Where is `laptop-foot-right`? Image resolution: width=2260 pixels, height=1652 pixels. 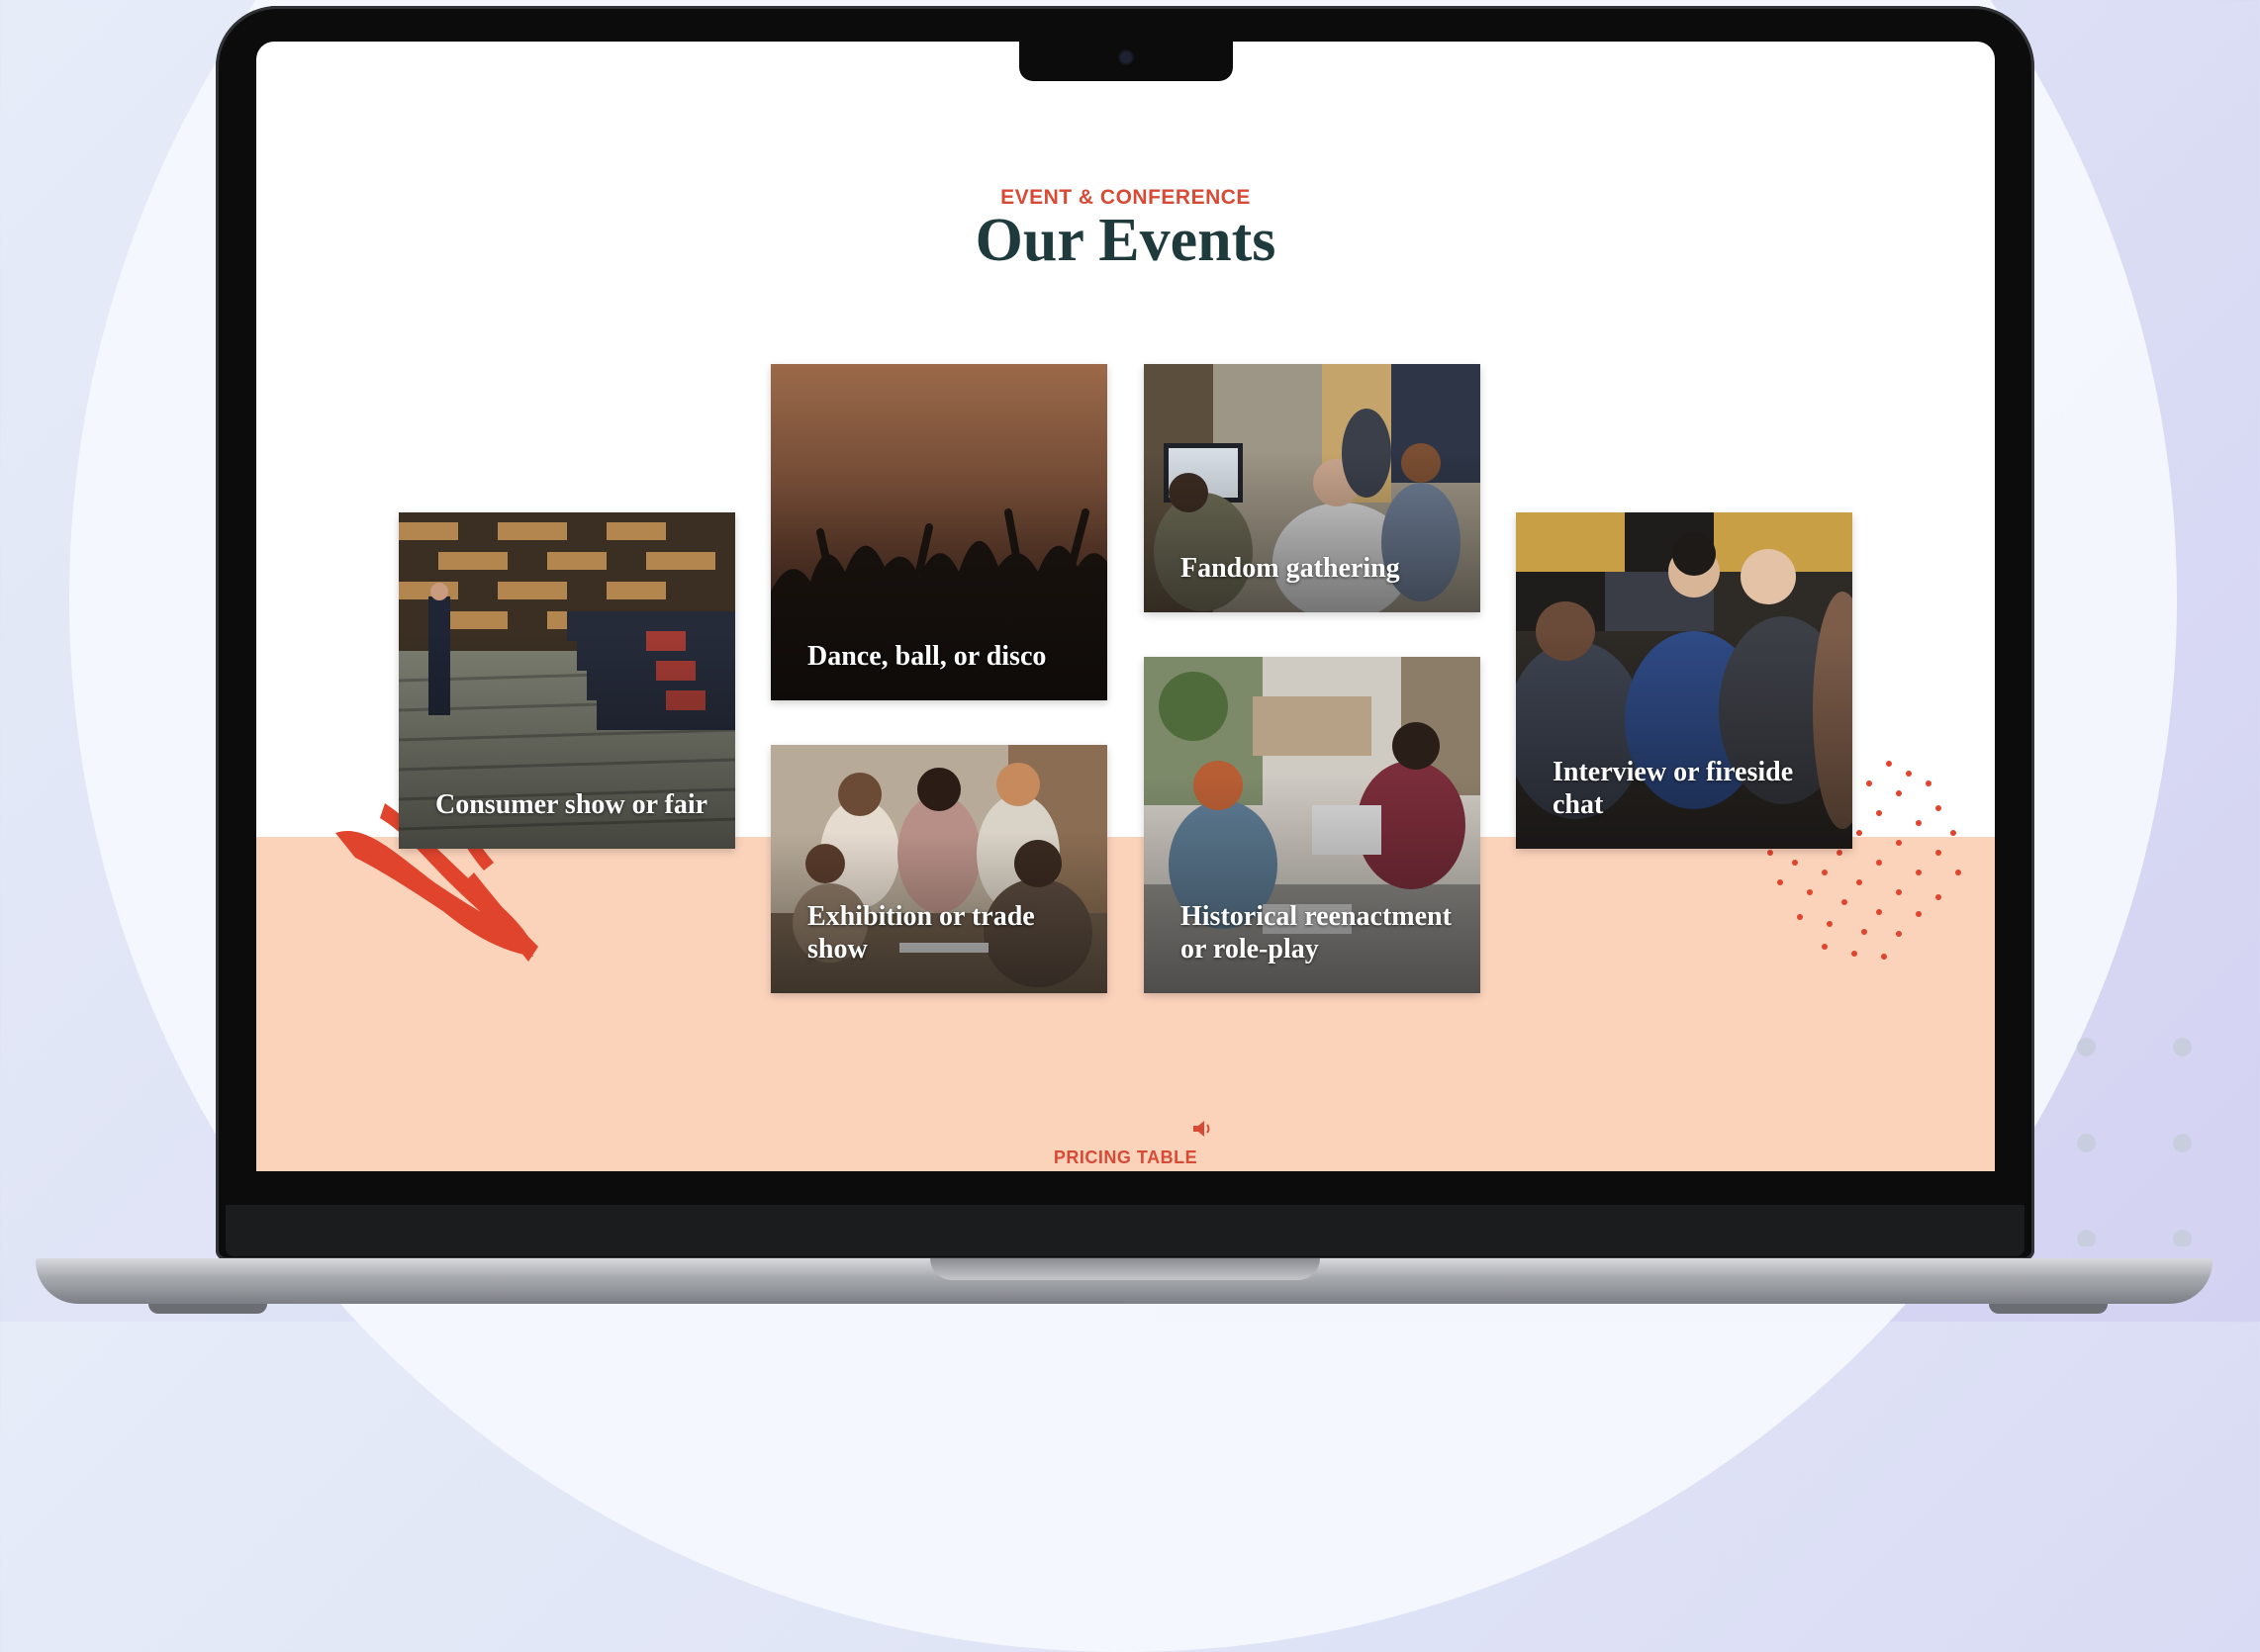 laptop-foot-right is located at coordinates (2048, 1309).